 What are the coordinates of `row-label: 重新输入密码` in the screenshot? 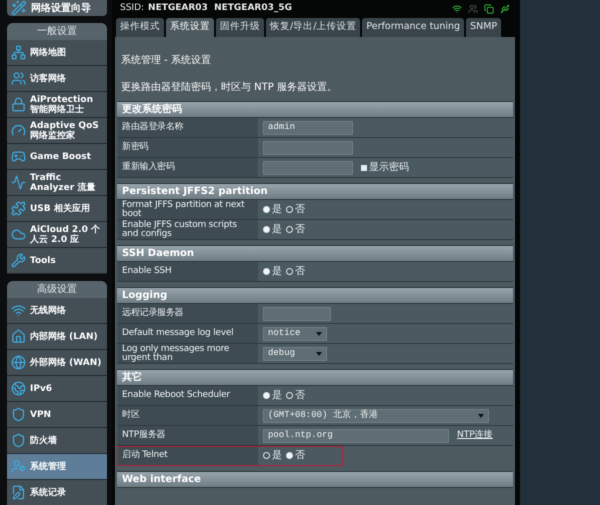 It's located at (187, 167).